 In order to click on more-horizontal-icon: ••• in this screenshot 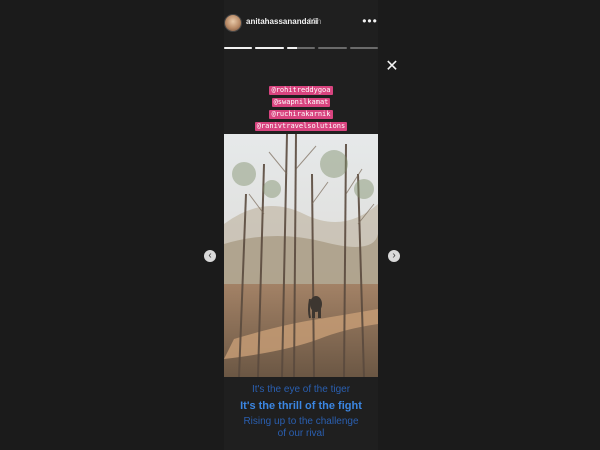, I will do `click(370, 21)`.